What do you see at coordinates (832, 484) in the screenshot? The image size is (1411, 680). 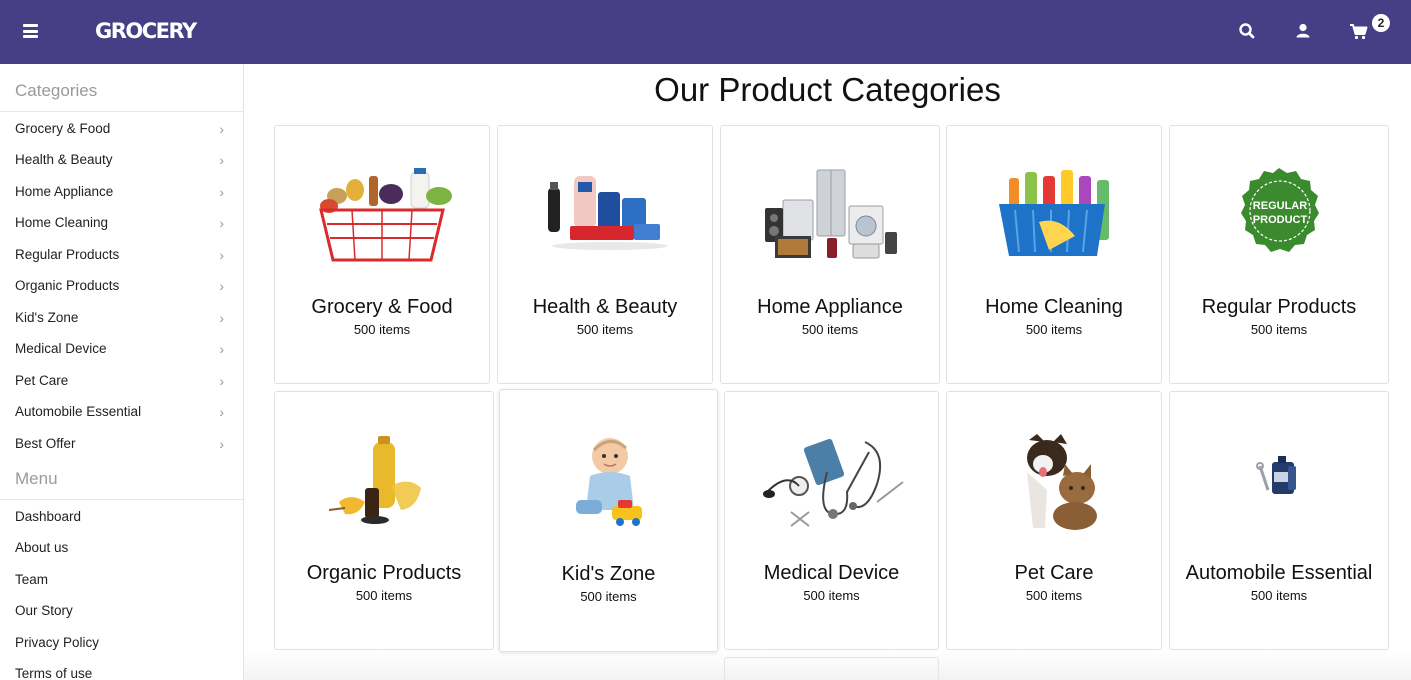 I see `medical-instruments-image` at bounding box center [832, 484].